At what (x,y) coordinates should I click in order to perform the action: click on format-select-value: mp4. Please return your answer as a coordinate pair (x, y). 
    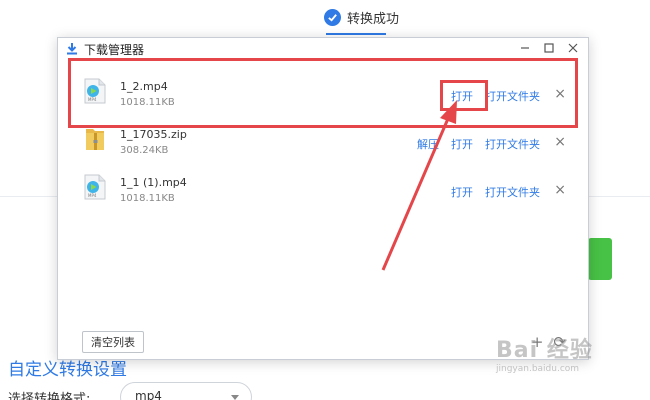
    Looking at the image, I should click on (148, 394).